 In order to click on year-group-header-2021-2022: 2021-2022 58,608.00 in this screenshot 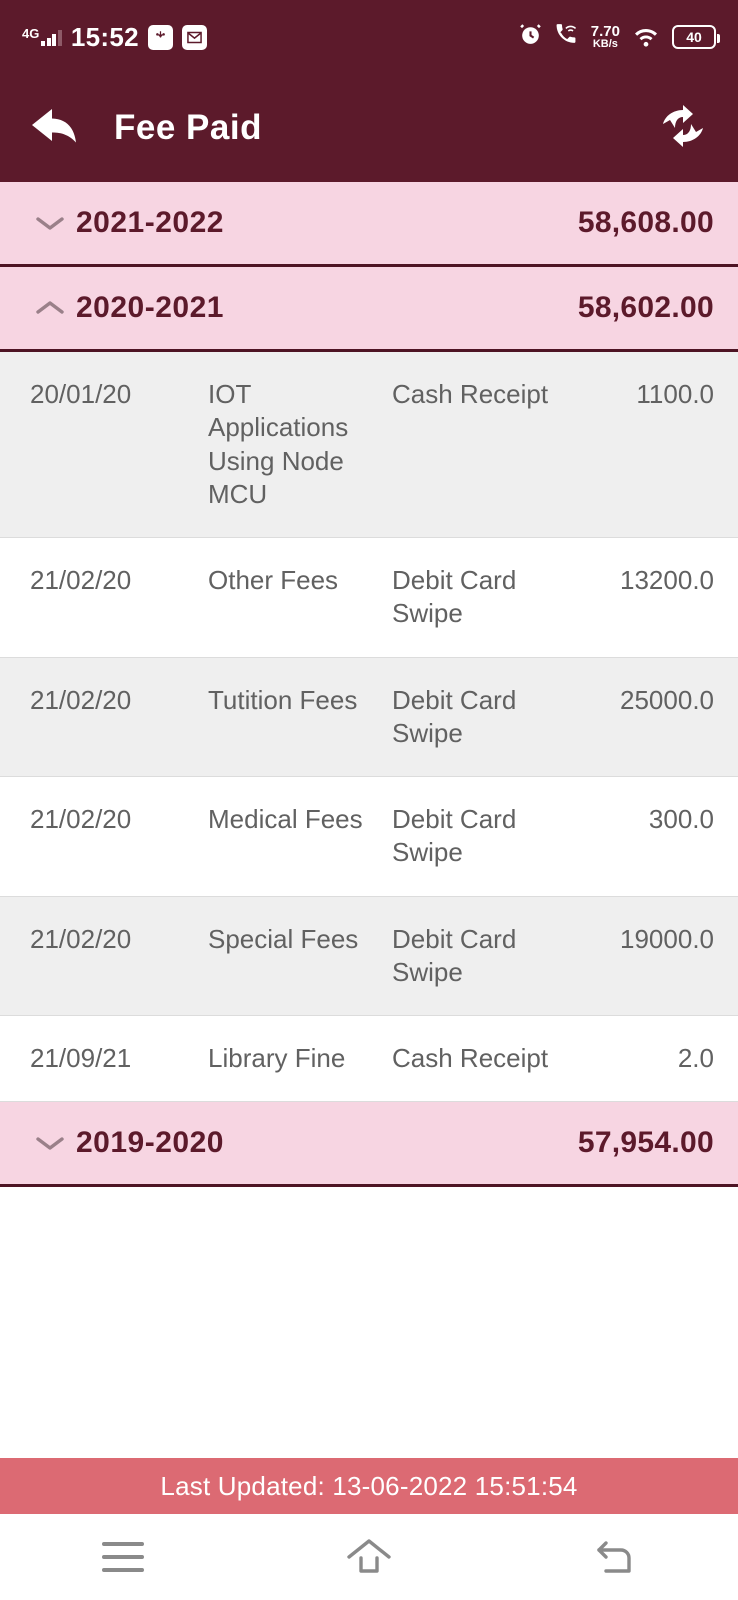, I will do `click(369, 224)`.